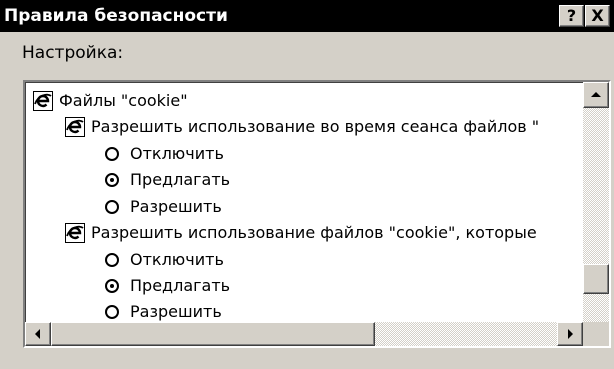 This screenshot has height=369, width=614. Describe the element at coordinates (123, 100) in the screenshot. I see `tree-category-label: Файлы "cookie"` at that location.